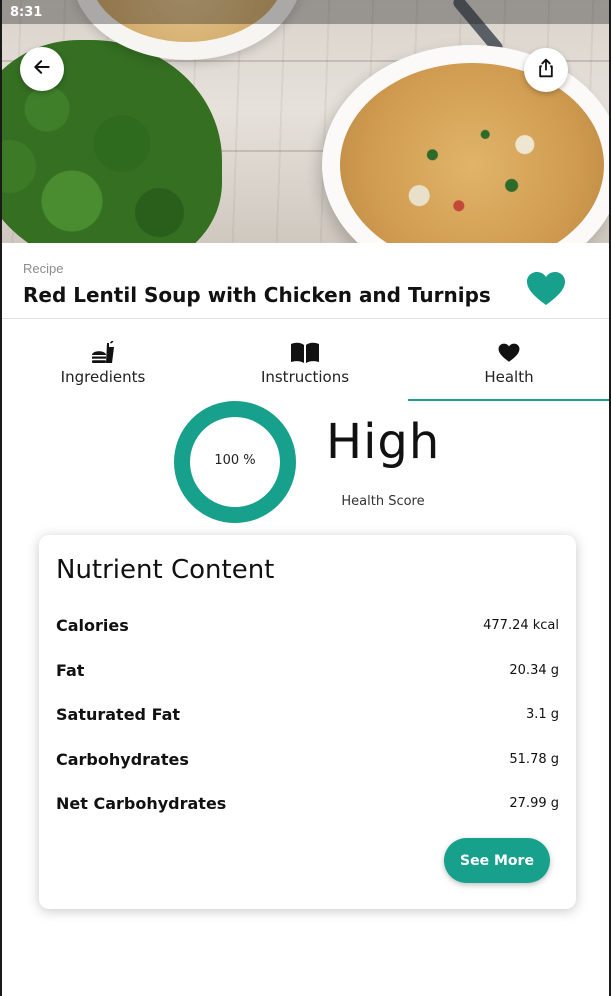  What do you see at coordinates (122, 759) in the screenshot?
I see `nutrient-name: Carbohydrates` at bounding box center [122, 759].